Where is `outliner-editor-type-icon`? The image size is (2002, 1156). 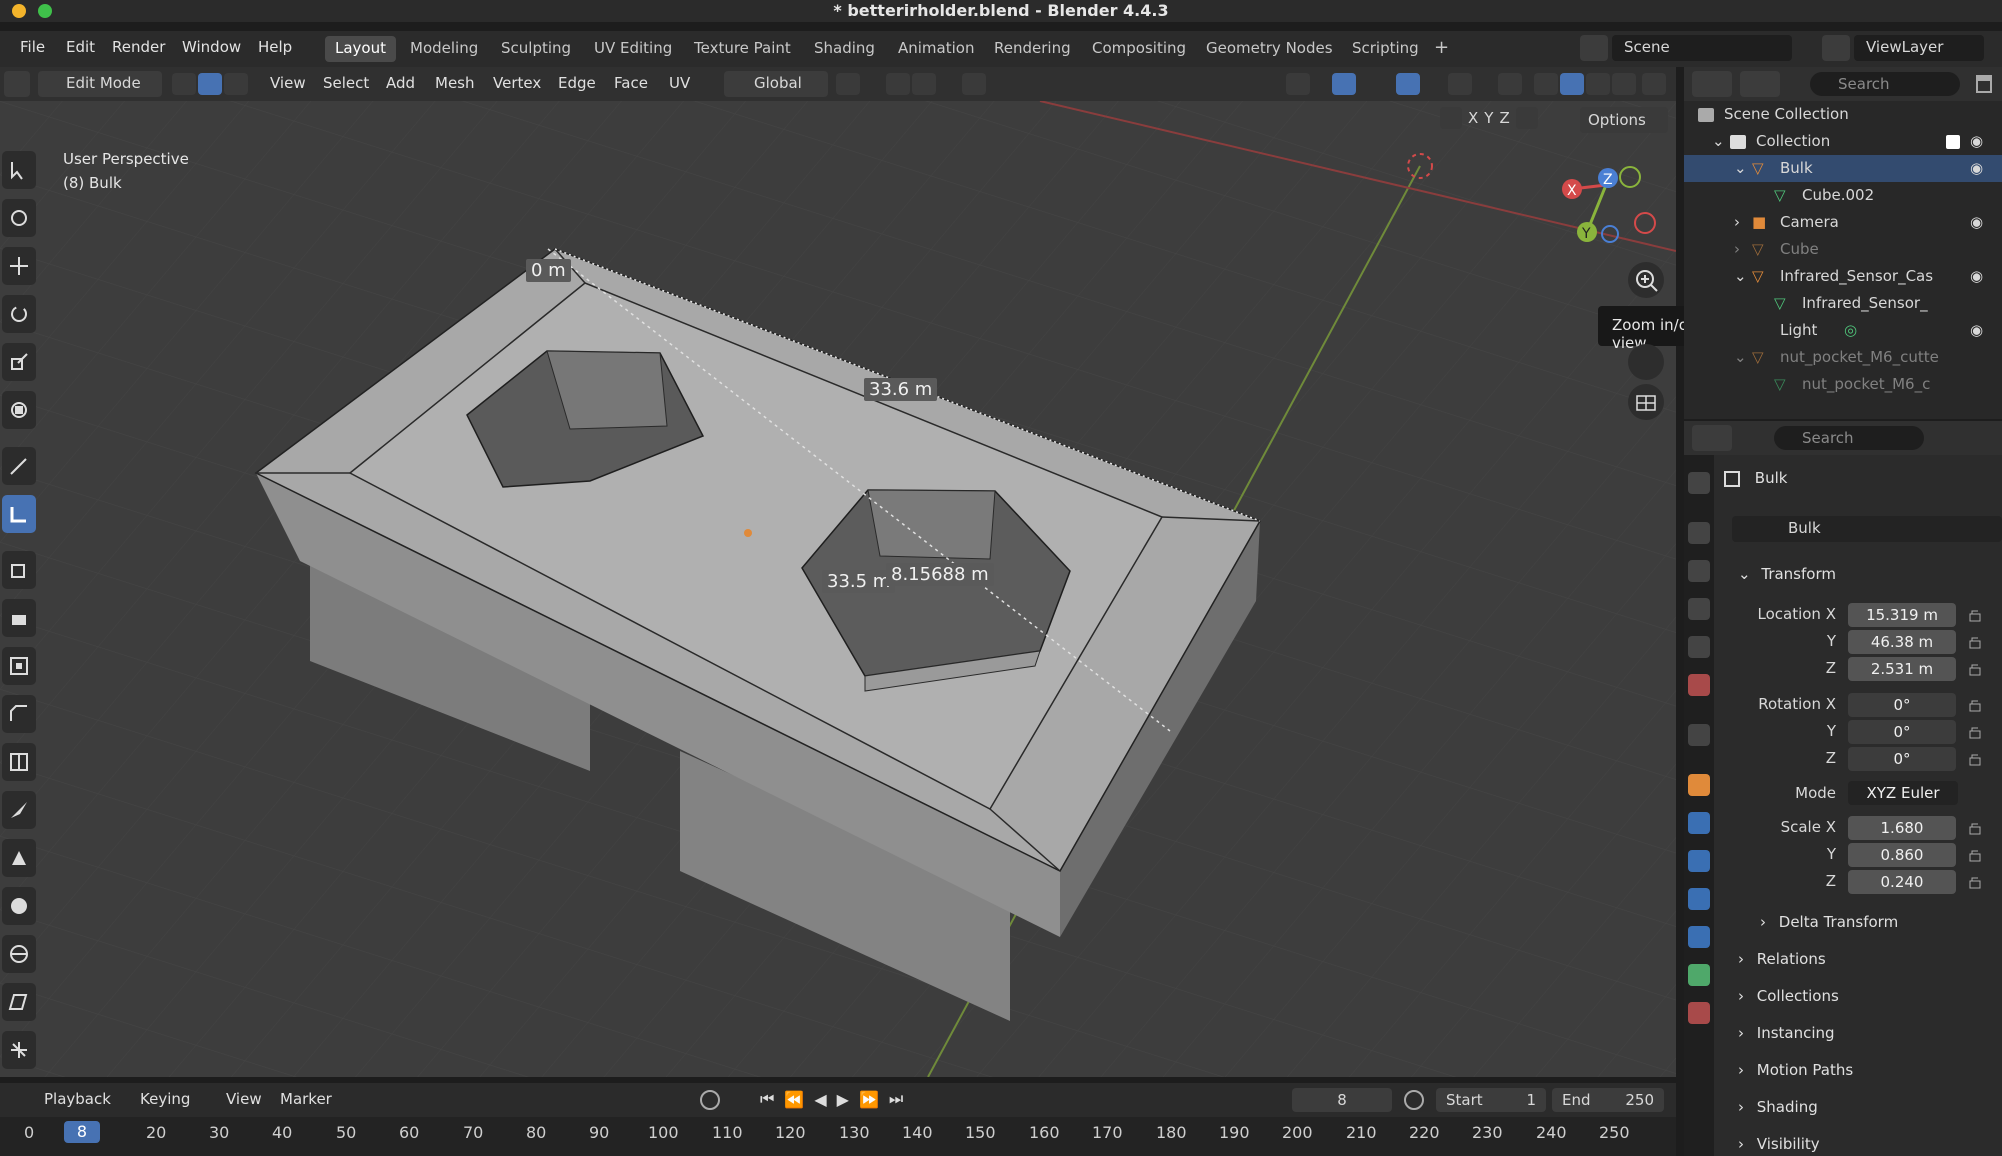 outliner-editor-type-icon is located at coordinates (1712, 84).